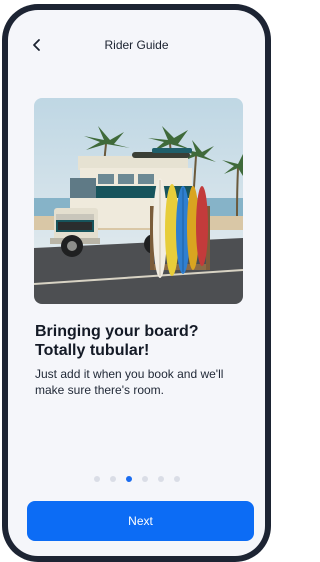 This screenshot has height=562, width=320. Describe the element at coordinates (136, 479) in the screenshot. I see `pagination-dots` at that location.